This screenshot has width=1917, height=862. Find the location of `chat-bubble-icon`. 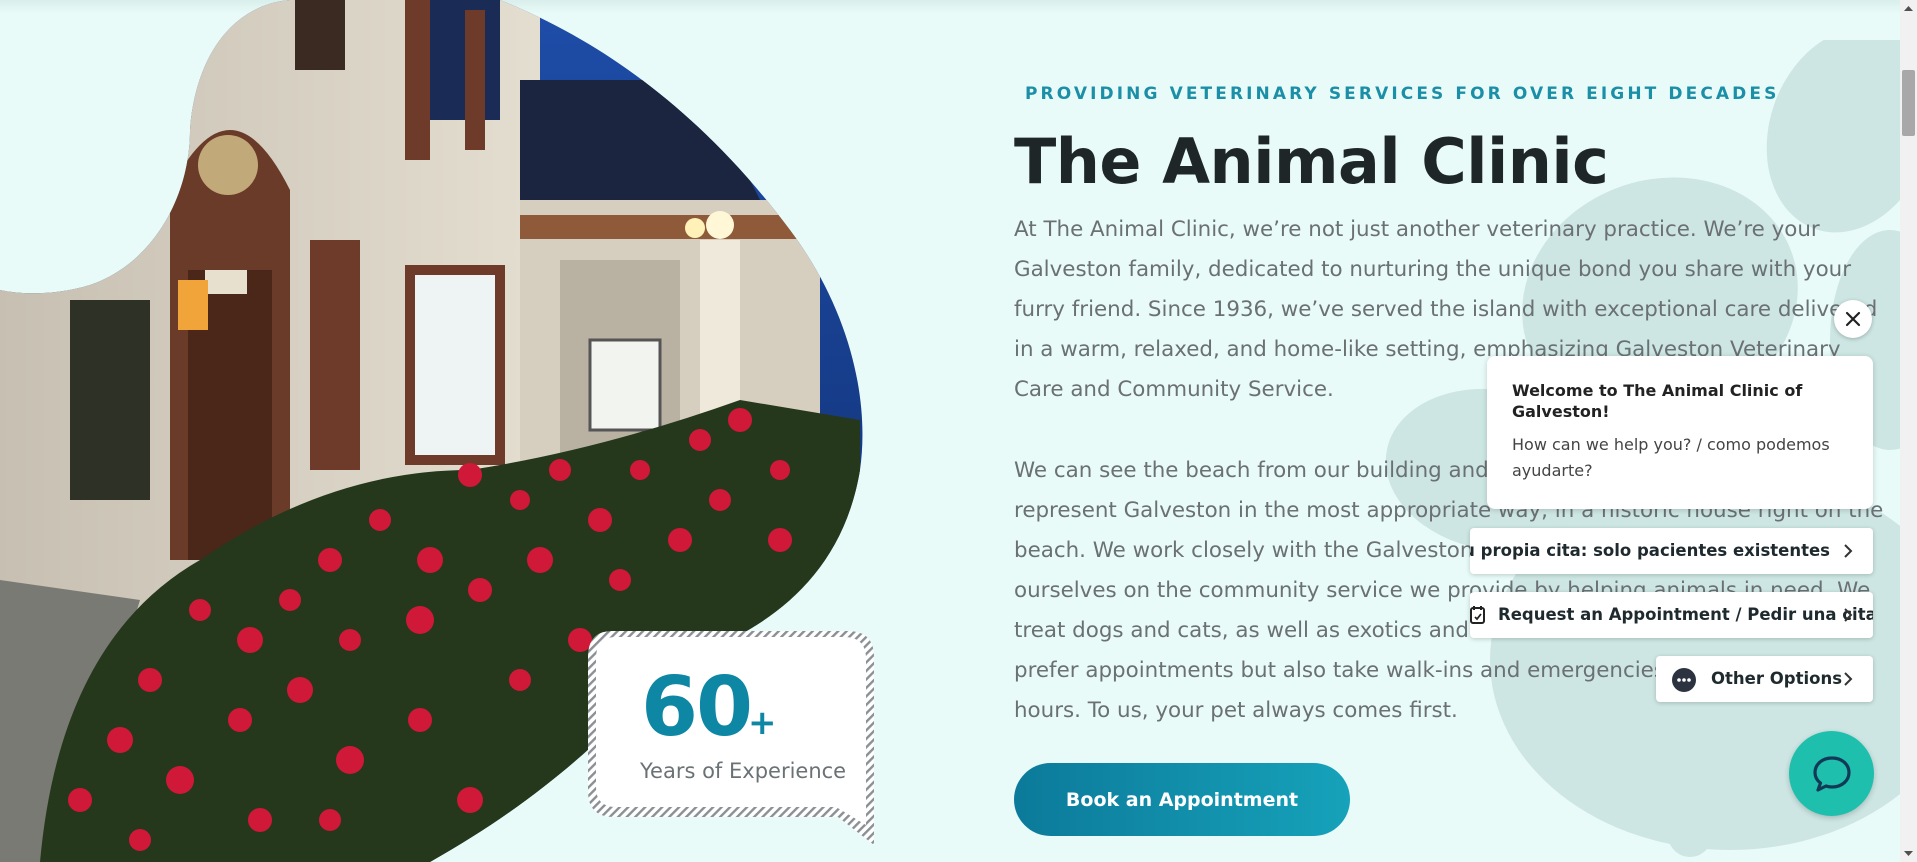

chat-bubble-icon is located at coordinates (1831, 773).